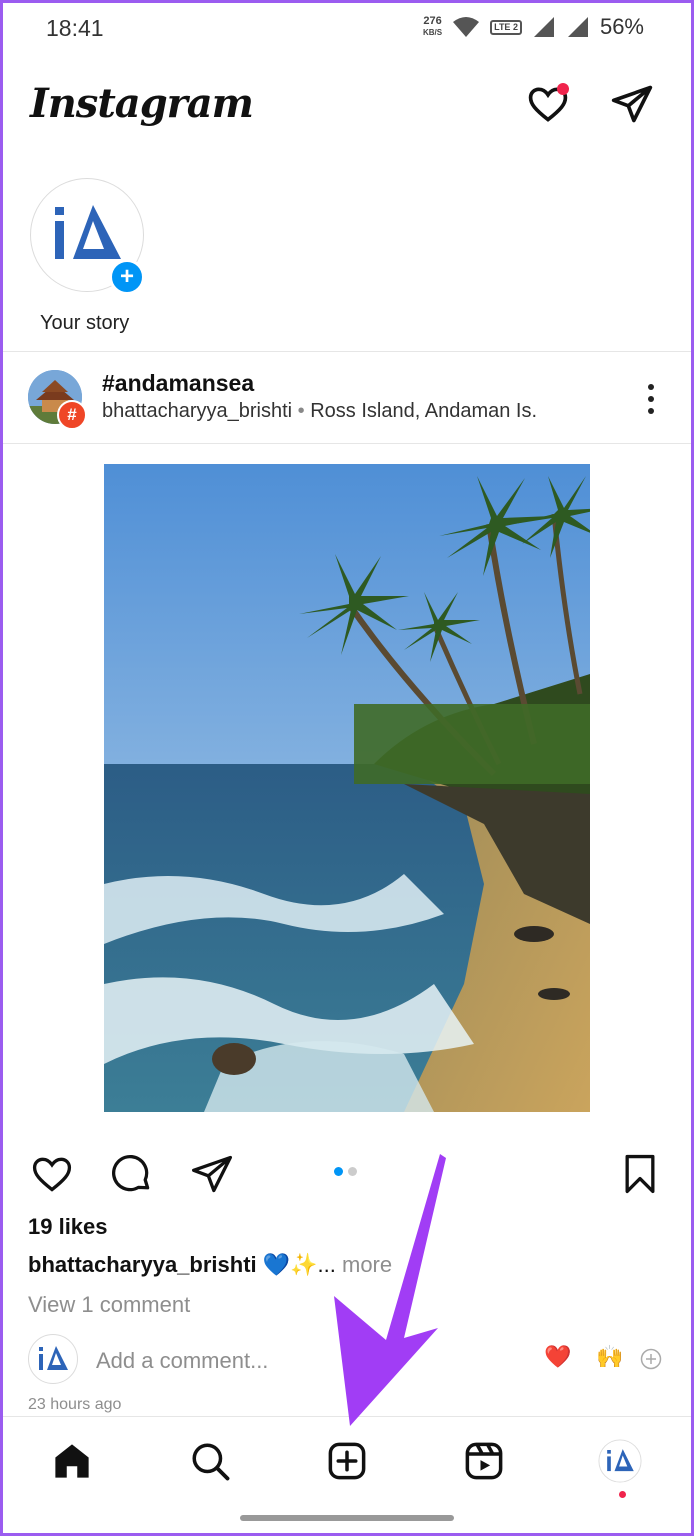 The height and width of the screenshot is (1537, 694). I want to click on nav-reels, so click(484, 1461).